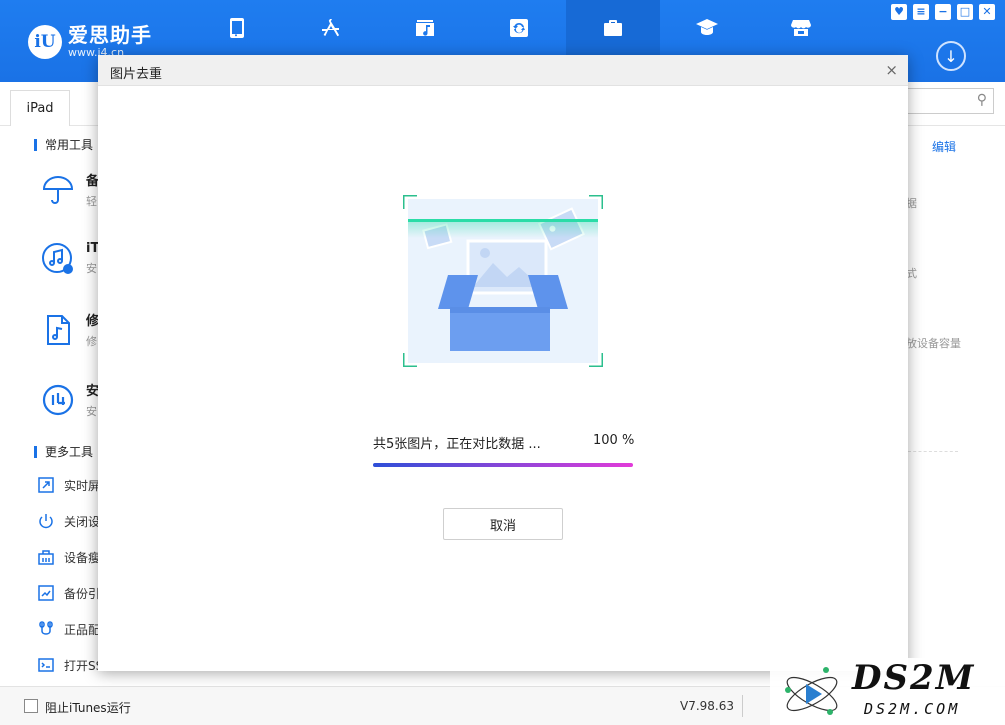  I want to click on right-desc-fragment: 放设备容量, so click(933, 343).